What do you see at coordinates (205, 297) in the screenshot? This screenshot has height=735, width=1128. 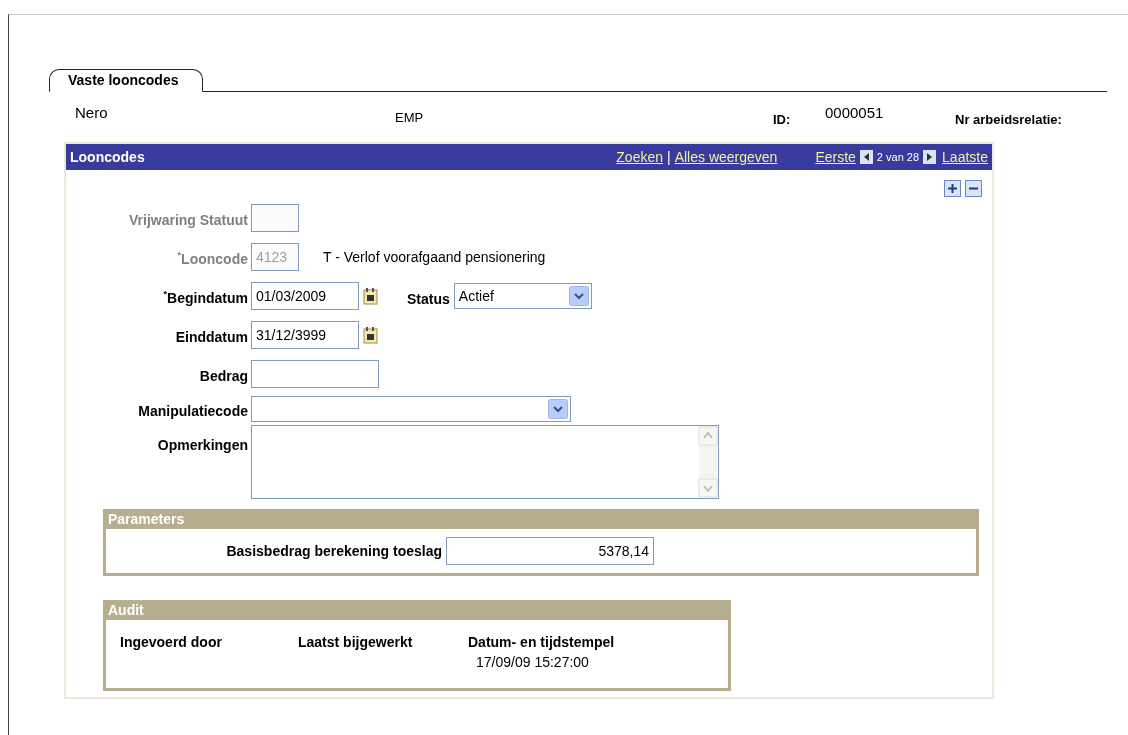 I see `field-label: $^{*}$Begindatum` at bounding box center [205, 297].